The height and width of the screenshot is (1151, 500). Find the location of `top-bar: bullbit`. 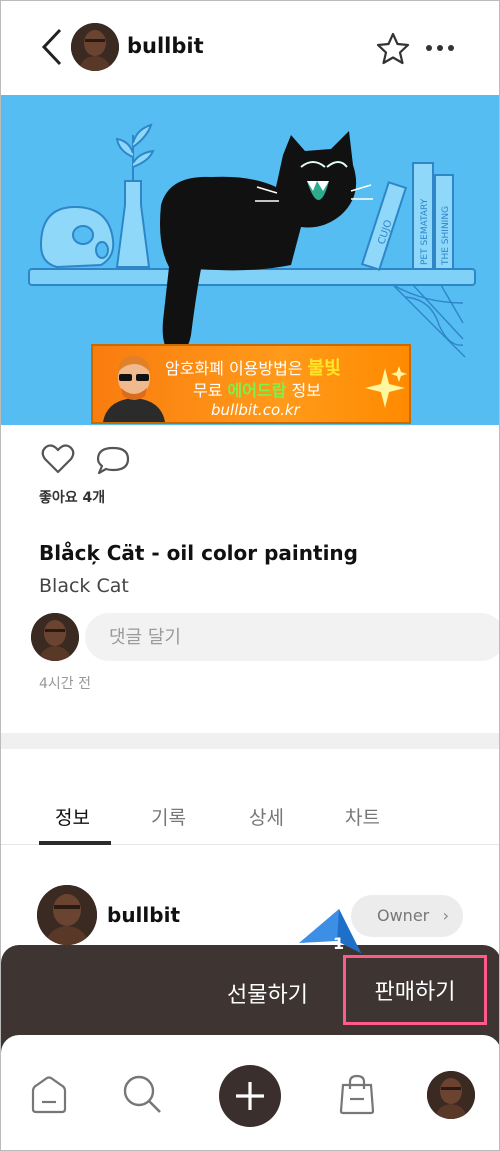

top-bar: bullbit is located at coordinates (250, 48).